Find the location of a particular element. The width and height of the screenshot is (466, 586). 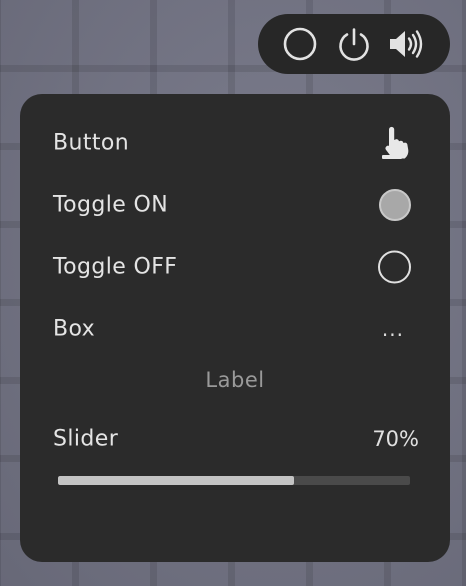

status-toolbar is located at coordinates (354, 44).